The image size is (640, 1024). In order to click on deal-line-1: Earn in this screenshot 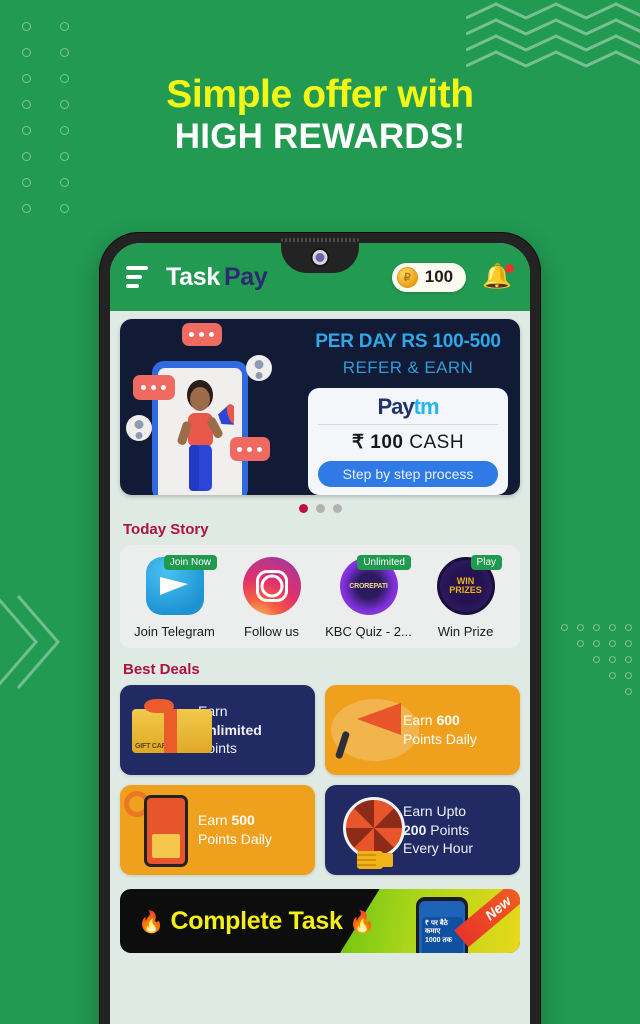, I will do `click(215, 820)`.